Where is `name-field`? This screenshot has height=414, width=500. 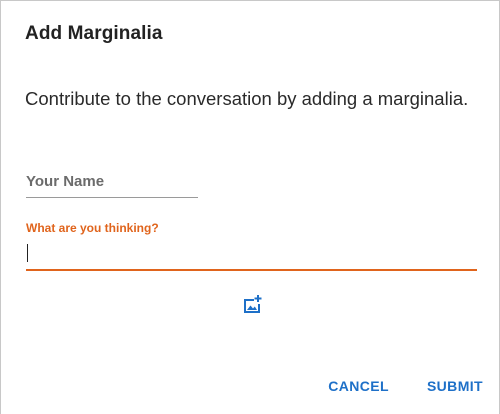 name-field is located at coordinates (112, 182).